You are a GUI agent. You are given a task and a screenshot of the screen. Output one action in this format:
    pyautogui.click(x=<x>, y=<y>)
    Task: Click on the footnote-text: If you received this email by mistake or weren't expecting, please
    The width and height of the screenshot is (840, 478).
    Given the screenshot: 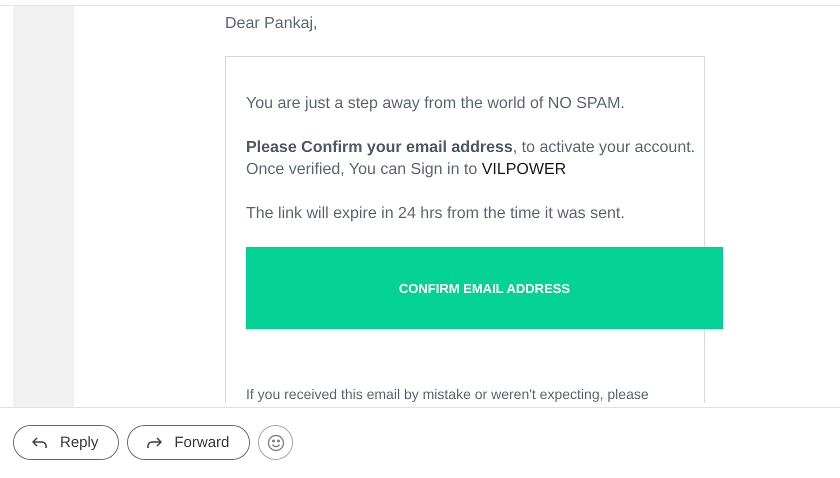 What is the action you would take?
    pyautogui.click(x=447, y=394)
    